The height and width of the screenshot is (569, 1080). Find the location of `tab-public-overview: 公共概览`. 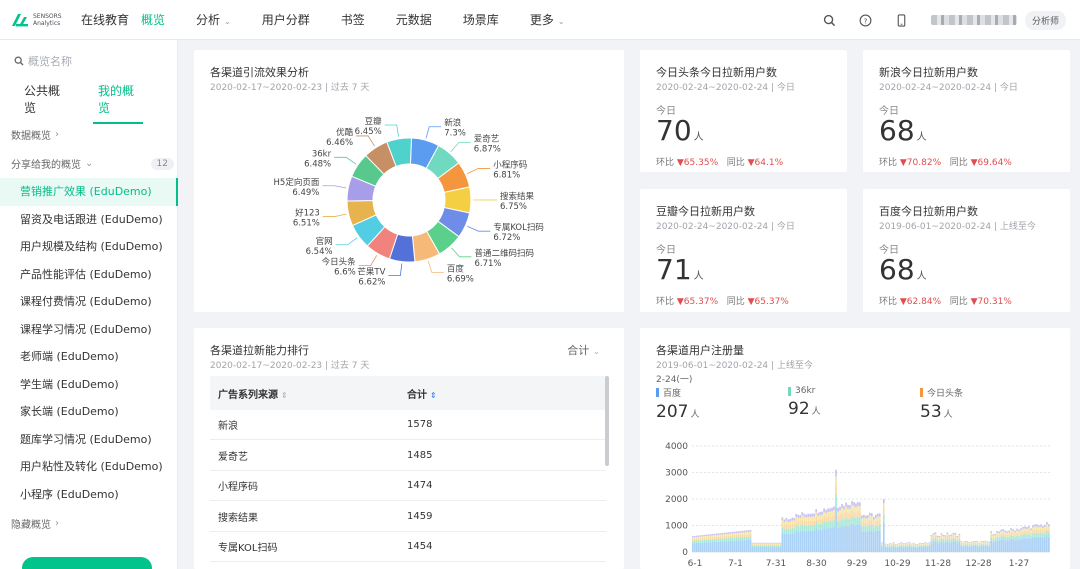

tab-public-overview: 公共概览 is located at coordinates (44, 103).